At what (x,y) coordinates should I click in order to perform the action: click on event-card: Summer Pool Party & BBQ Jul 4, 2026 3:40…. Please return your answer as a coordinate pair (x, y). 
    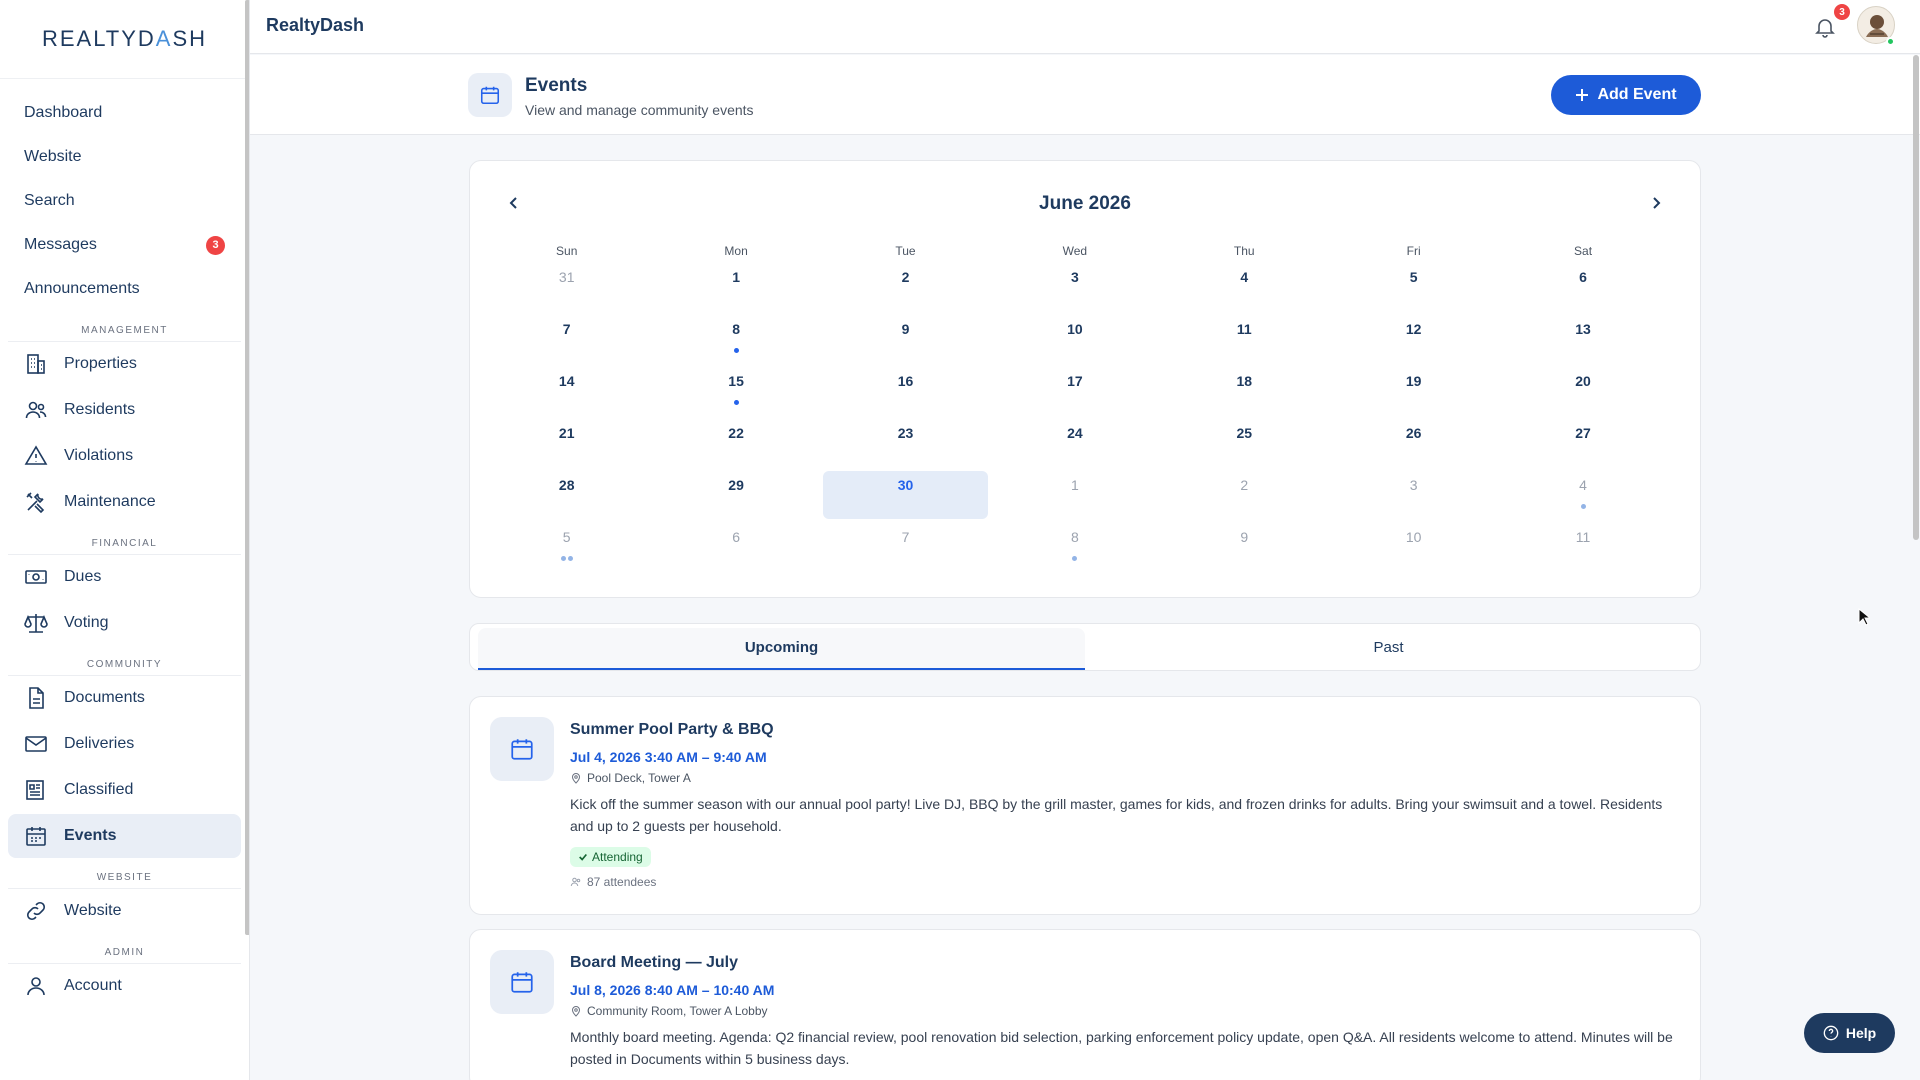
    Looking at the image, I should click on (1085, 805).